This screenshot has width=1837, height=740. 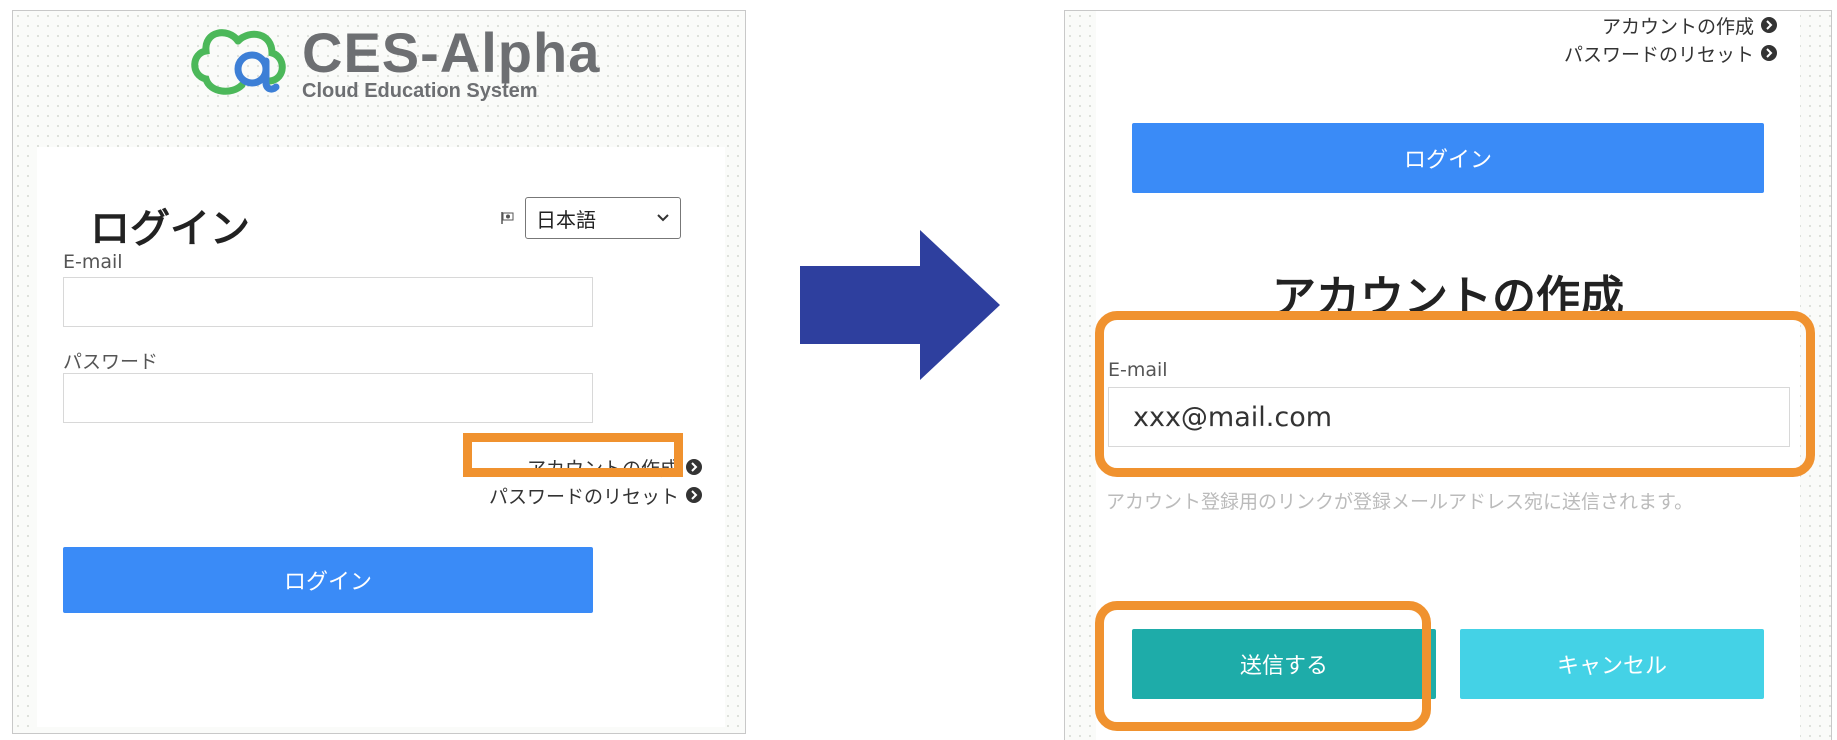 I want to click on create-account-highlight, so click(x=573, y=455).